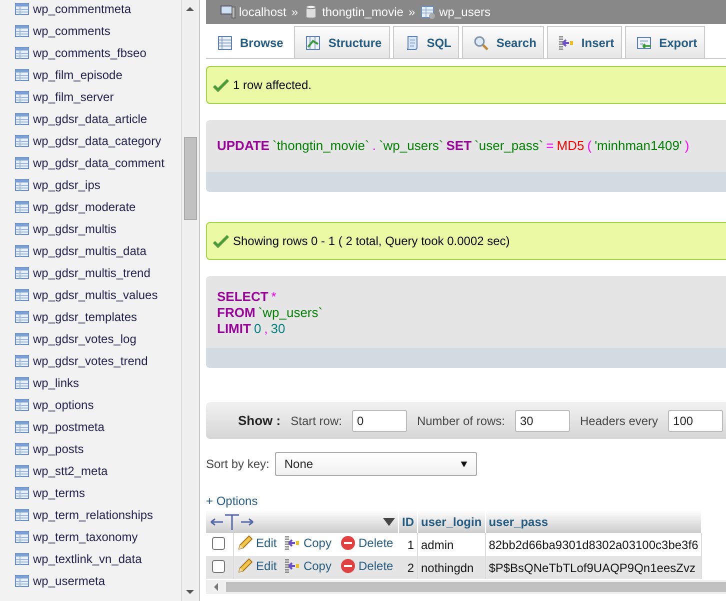 The height and width of the screenshot is (601, 726). What do you see at coordinates (593, 521) in the screenshot?
I see `column-header: user_pass` at bounding box center [593, 521].